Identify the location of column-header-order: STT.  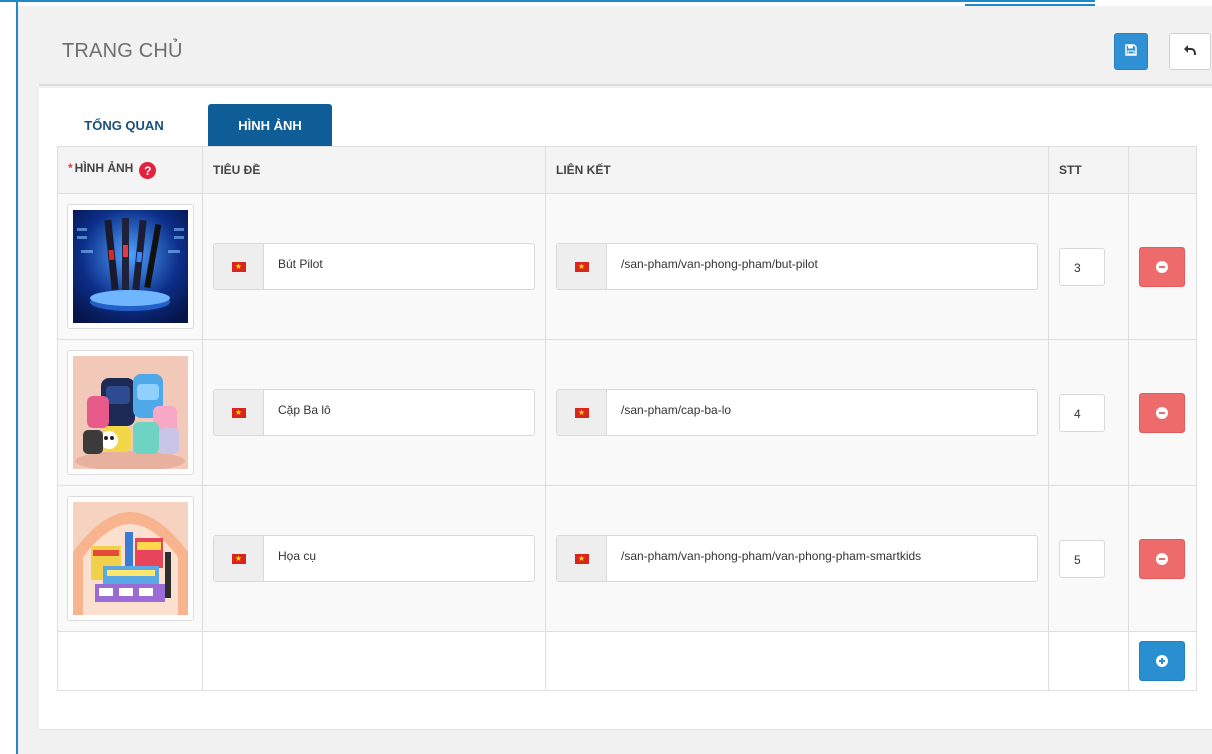
(1088, 170).